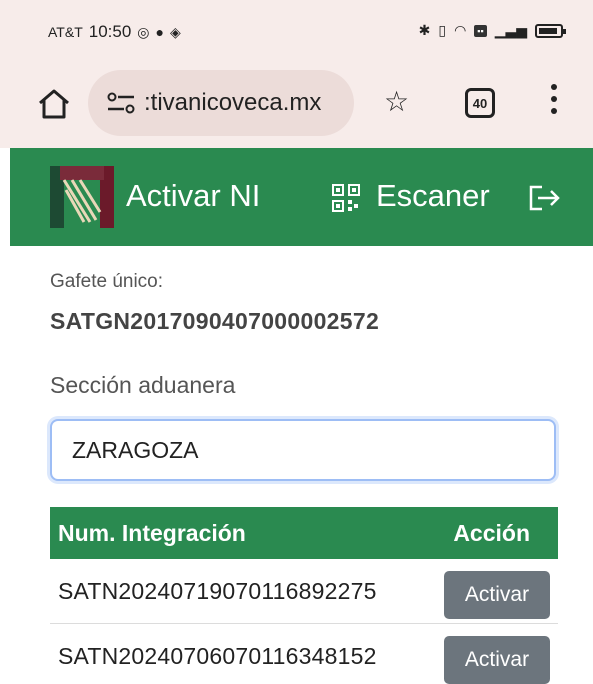 This screenshot has height=684, width=593. What do you see at coordinates (480, 30) in the screenshot?
I see `vowifi-icon: ▪▪` at bounding box center [480, 30].